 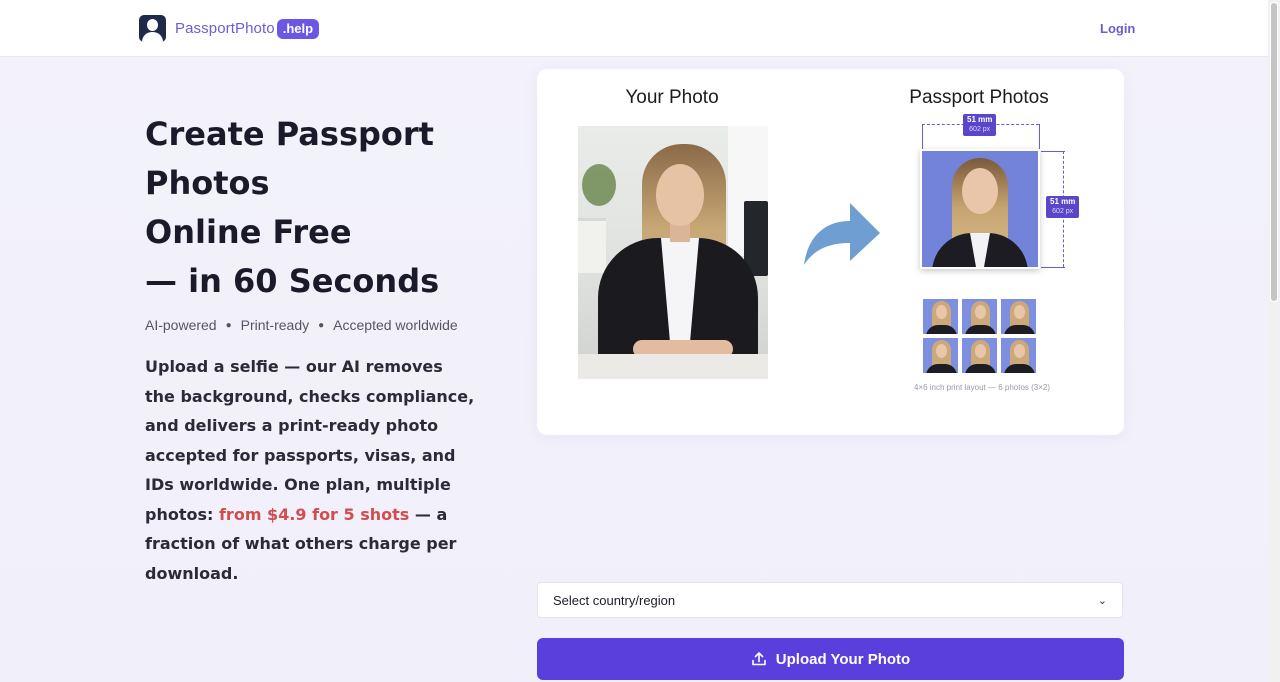 I want to click on tag-accepted-worldwide: Accepted worldwide, so click(x=395, y=325).